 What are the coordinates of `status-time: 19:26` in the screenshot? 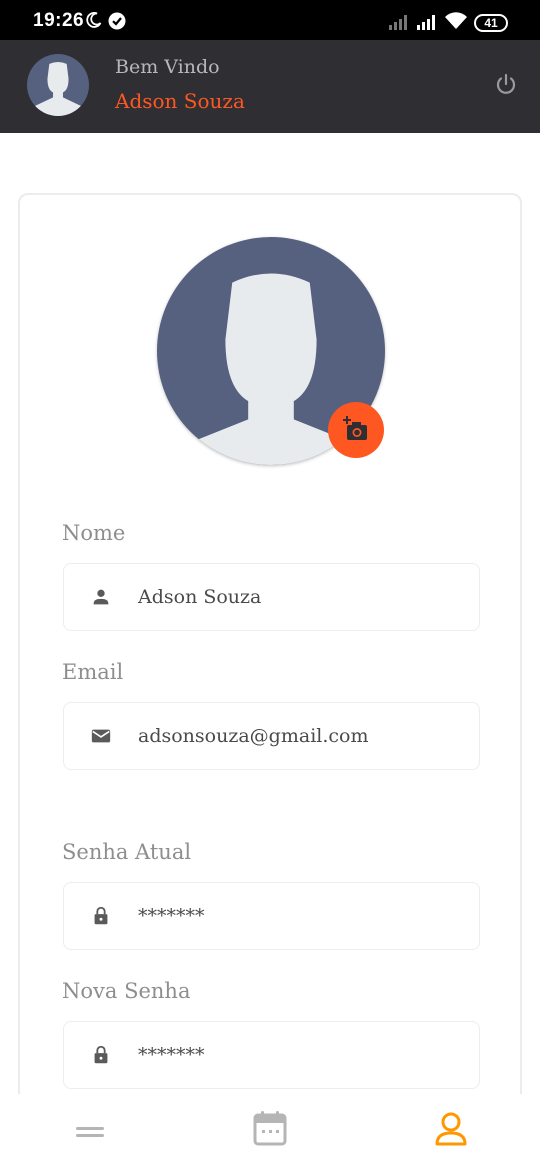 It's located at (59, 20).